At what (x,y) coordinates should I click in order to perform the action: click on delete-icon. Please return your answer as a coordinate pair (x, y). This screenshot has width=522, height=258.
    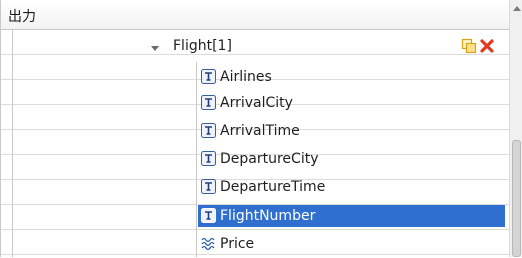
    Looking at the image, I should click on (487, 46).